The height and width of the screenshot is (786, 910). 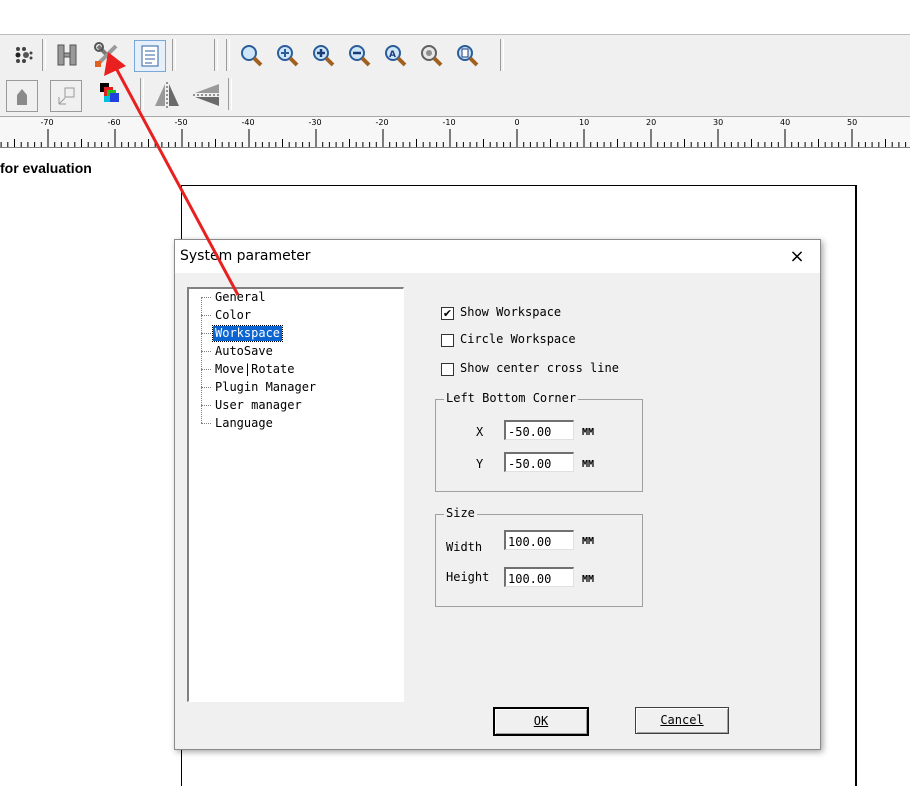 I want to click on list-view-icon, so click(x=150, y=56).